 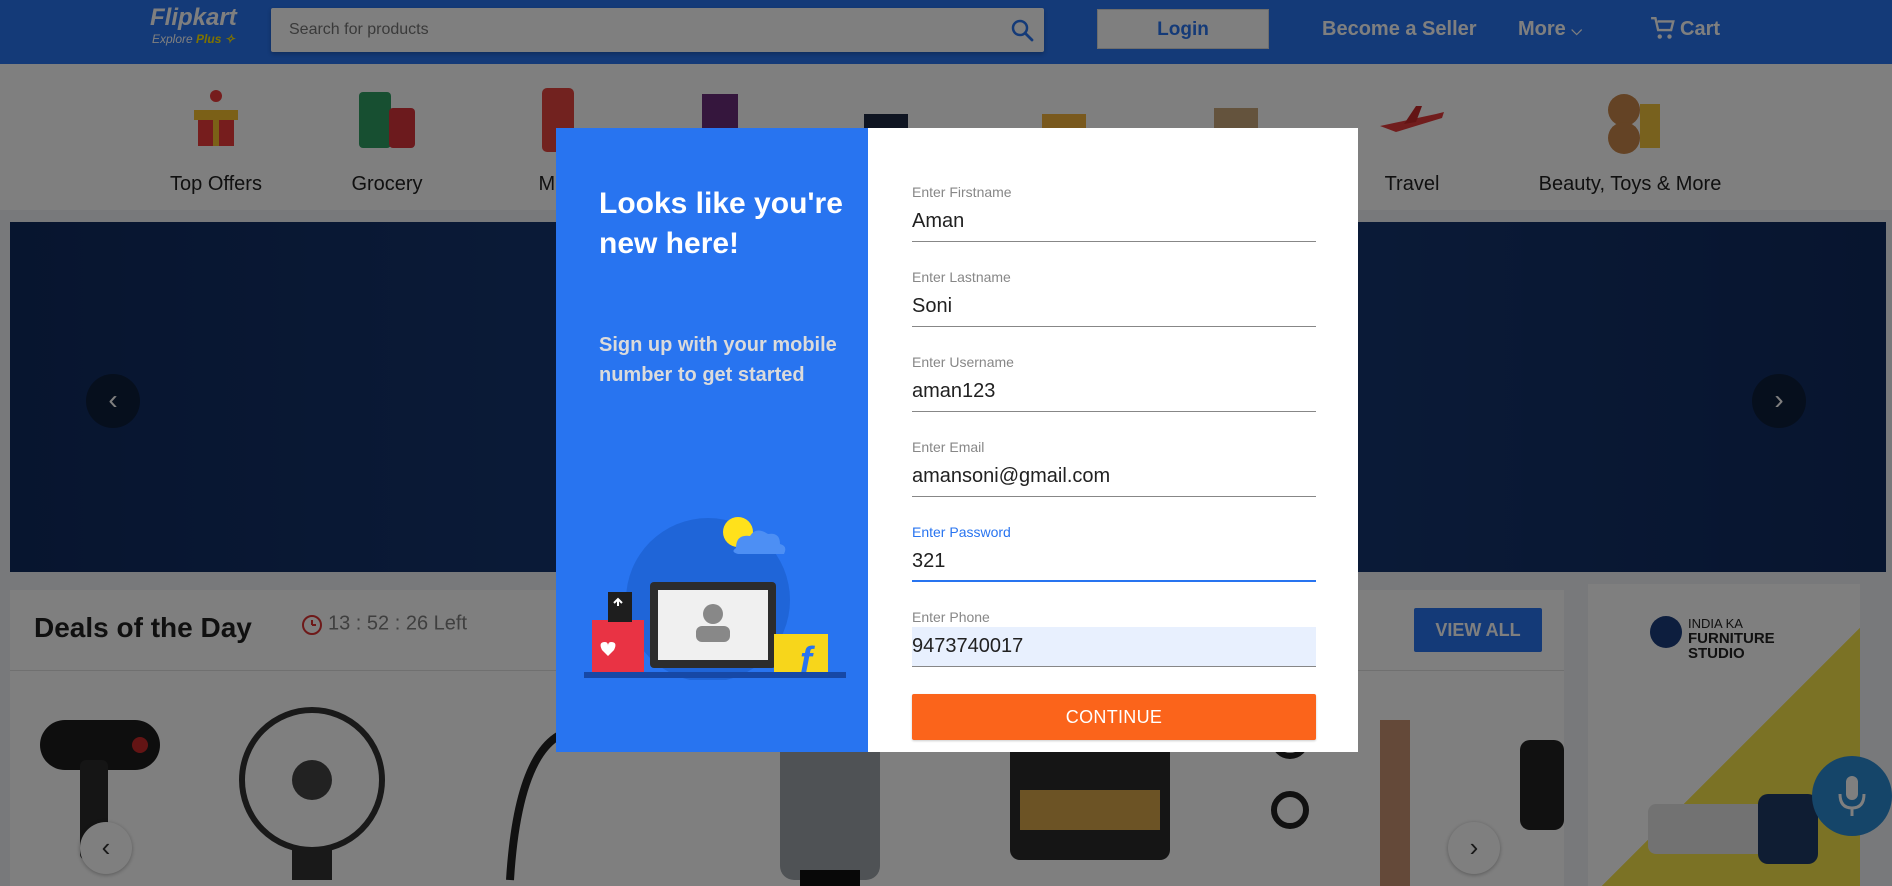 What do you see at coordinates (961, 277) in the screenshot?
I see `lastname-label: Enter Lastname` at bounding box center [961, 277].